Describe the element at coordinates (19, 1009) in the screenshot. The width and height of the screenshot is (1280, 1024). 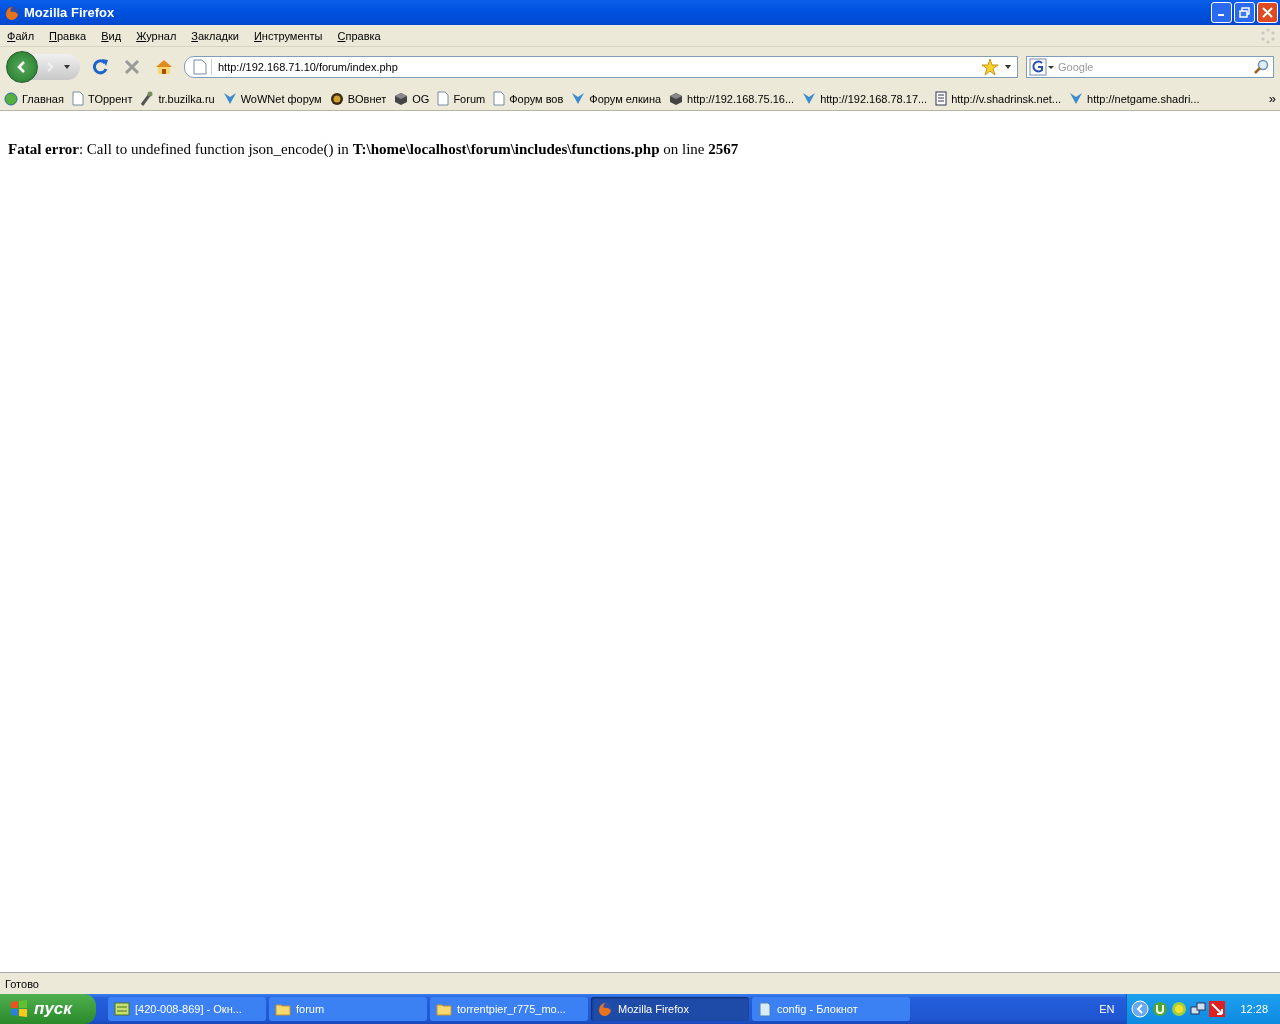
I see `windows-logo-icon` at that location.